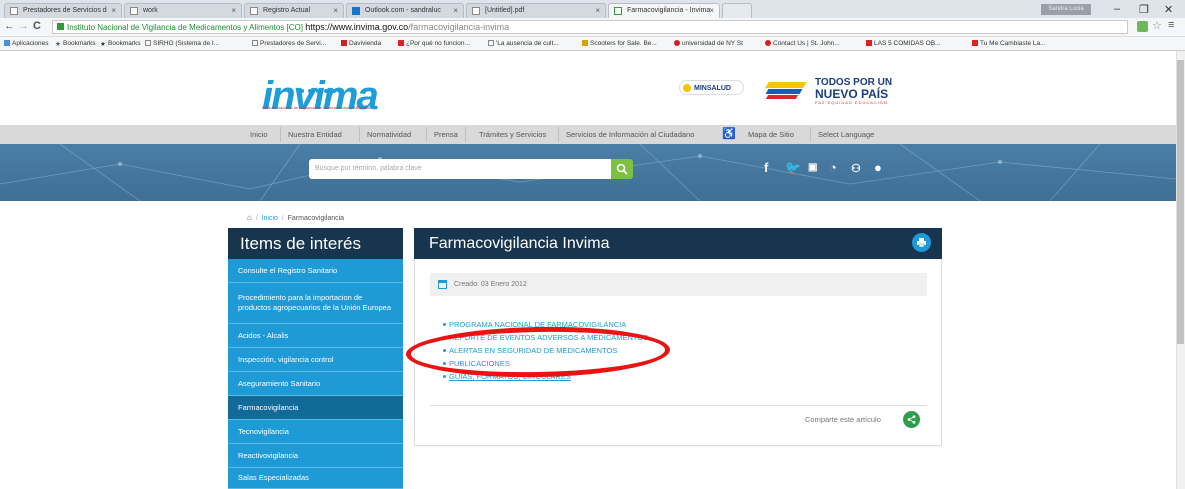 This screenshot has width=1185, height=489. Describe the element at coordinates (389, 134) in the screenshot. I see `menu-normatividad: Normatividad` at that location.